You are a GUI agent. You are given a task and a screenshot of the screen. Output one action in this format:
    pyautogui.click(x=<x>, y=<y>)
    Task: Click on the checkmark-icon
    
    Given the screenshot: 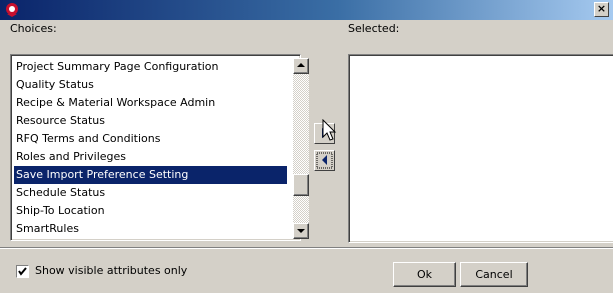 What is the action you would take?
    pyautogui.click(x=22, y=271)
    